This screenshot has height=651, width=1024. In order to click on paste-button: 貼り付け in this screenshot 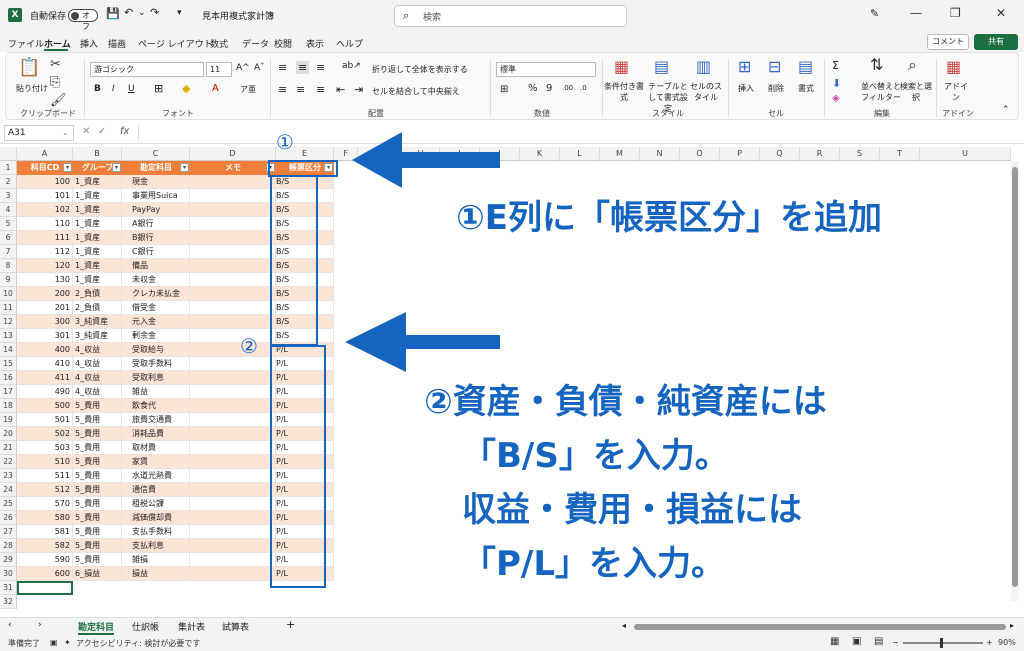, I will do `click(32, 88)`.